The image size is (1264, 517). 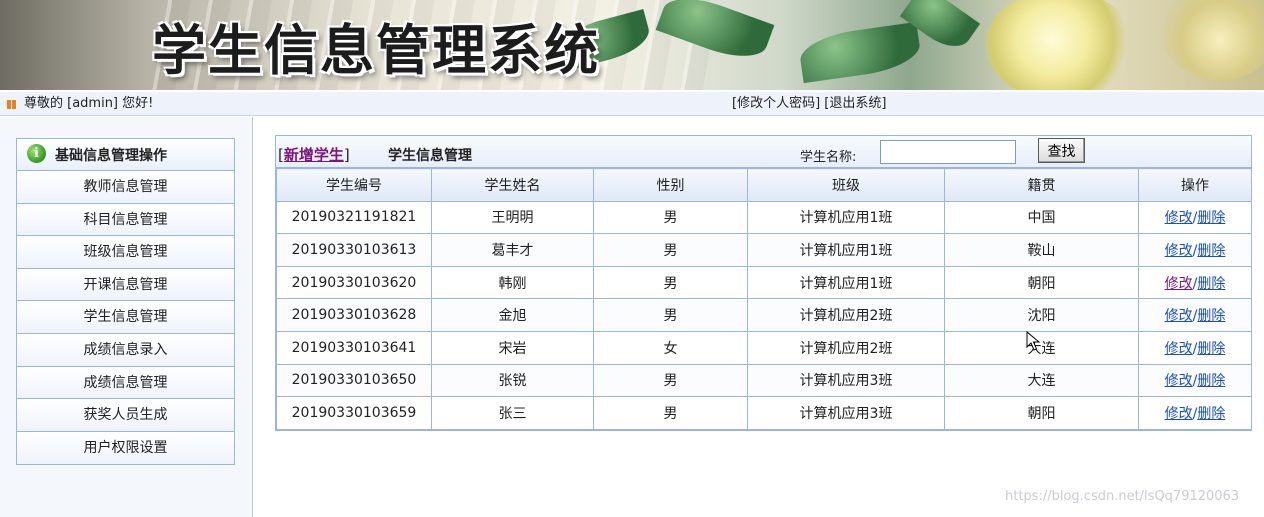 What do you see at coordinates (125, 220) in the screenshot?
I see `sidebar-item-subjects: 科目信息管理` at bounding box center [125, 220].